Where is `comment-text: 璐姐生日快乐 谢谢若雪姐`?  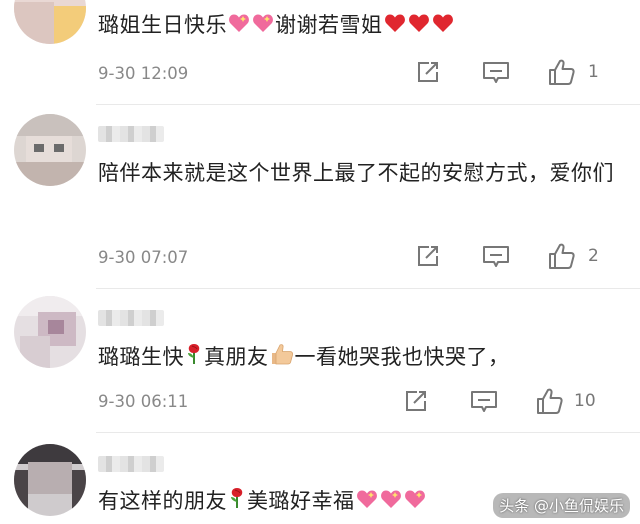 comment-text: 璐姐生日快乐 谢谢若雪姐 is located at coordinates (363, 25).